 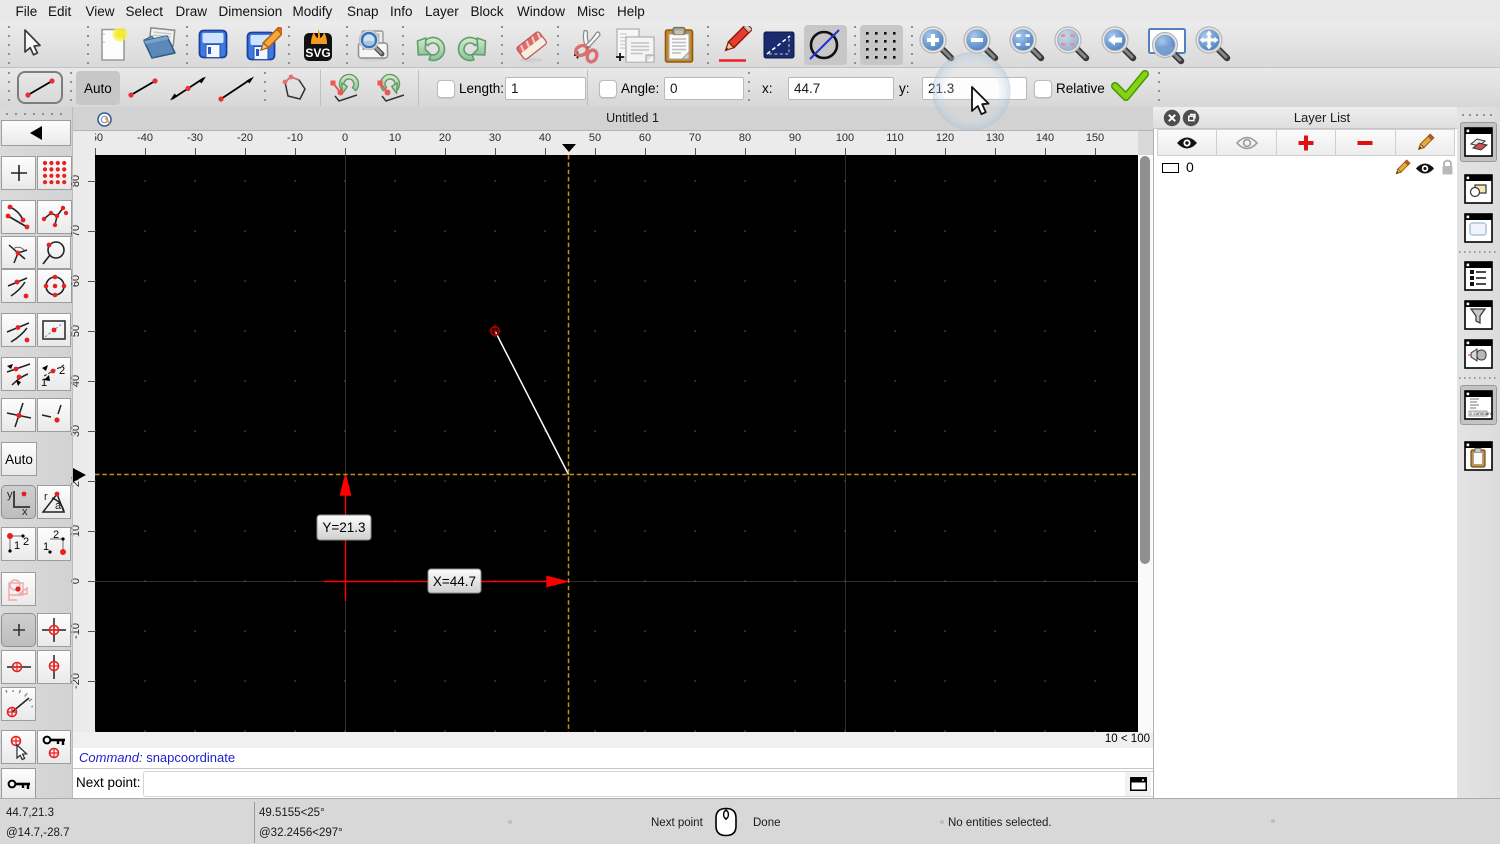 I want to click on svg-text: X=44.7, so click(x=454, y=581).